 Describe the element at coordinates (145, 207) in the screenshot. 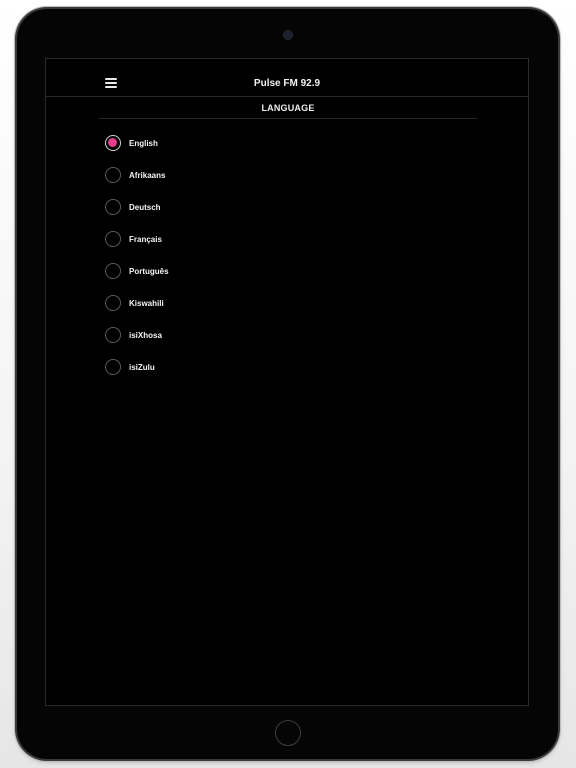

I see `language-label: Deutsch` at that location.